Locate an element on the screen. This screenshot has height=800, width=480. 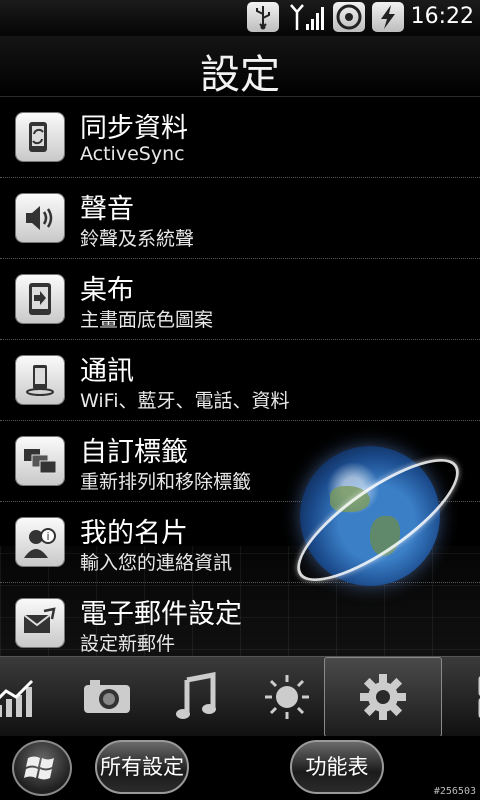
settings-item-subtitle: 鈴聲及系統聲 is located at coordinates (137, 239).